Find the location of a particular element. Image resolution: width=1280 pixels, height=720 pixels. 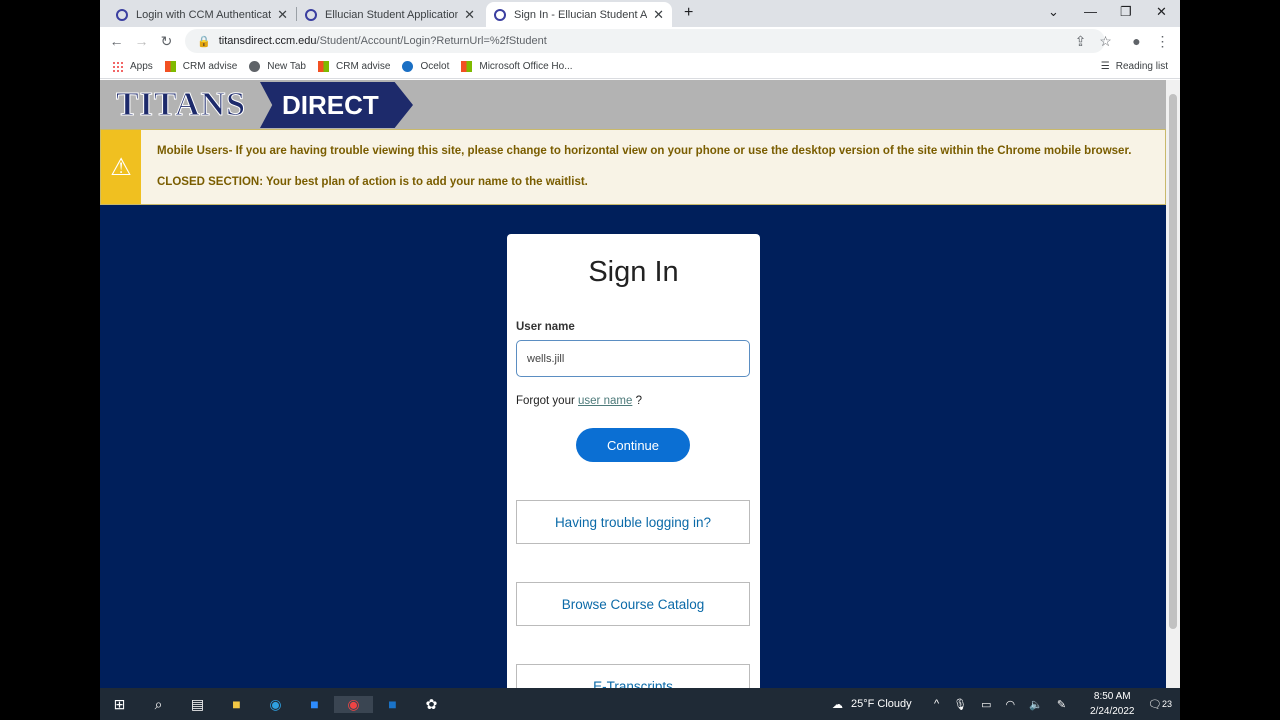

page-scrollbar is located at coordinates (1173, 384).